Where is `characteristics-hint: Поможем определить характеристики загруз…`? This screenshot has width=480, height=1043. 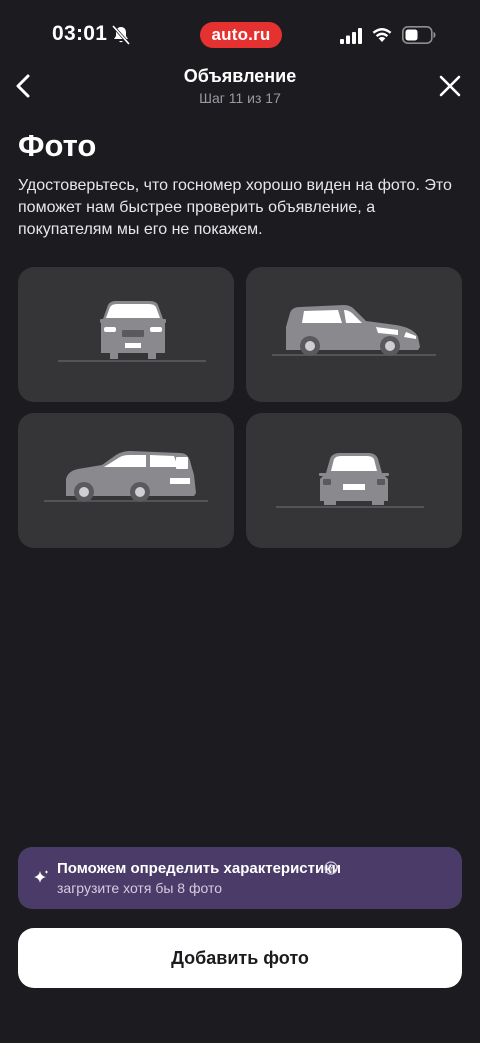
characteristics-hint: Поможем определить характеристики загруз… is located at coordinates (240, 878).